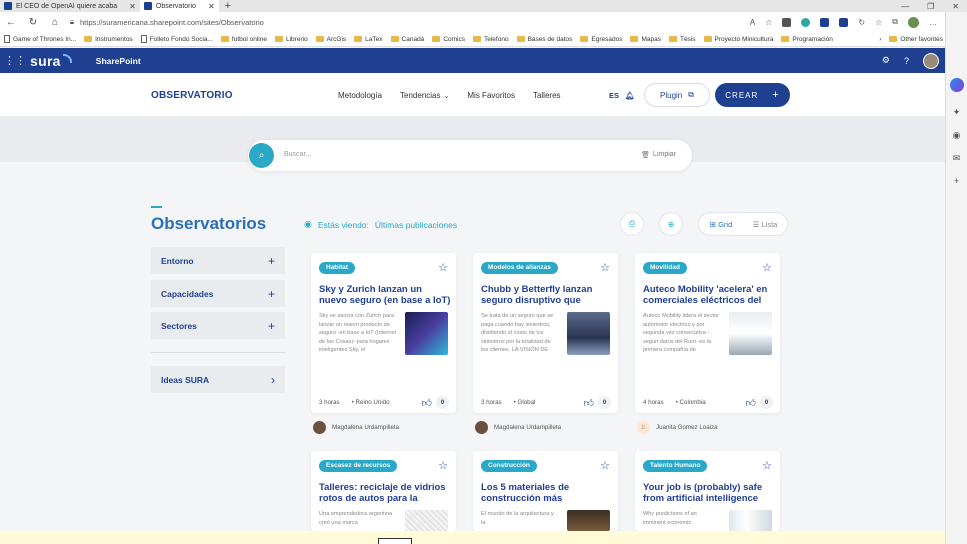 Image resolution: width=967 pixels, height=544 pixels. What do you see at coordinates (179, 6) in the screenshot?
I see `browser-tab-observatorio: Observatorio ✕` at bounding box center [179, 6].